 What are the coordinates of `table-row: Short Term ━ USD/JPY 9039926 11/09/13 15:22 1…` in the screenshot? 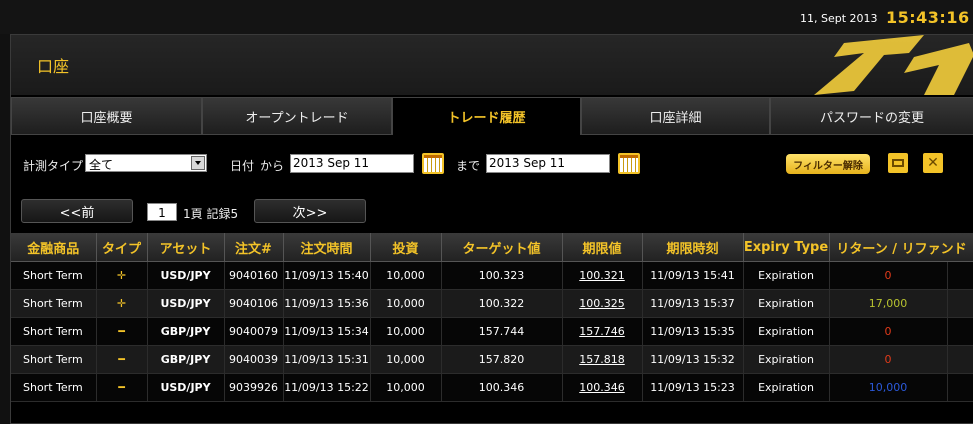 It's located at (492, 387).